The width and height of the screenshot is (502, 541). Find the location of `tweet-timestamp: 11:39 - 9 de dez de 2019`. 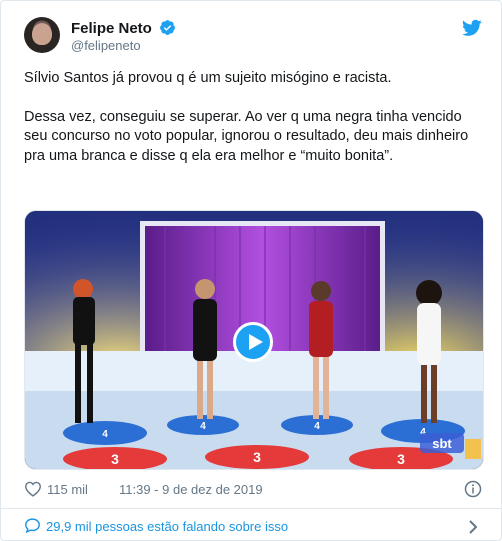

tweet-timestamp: 11:39 - 9 de dez de 2019 is located at coordinates (191, 489).